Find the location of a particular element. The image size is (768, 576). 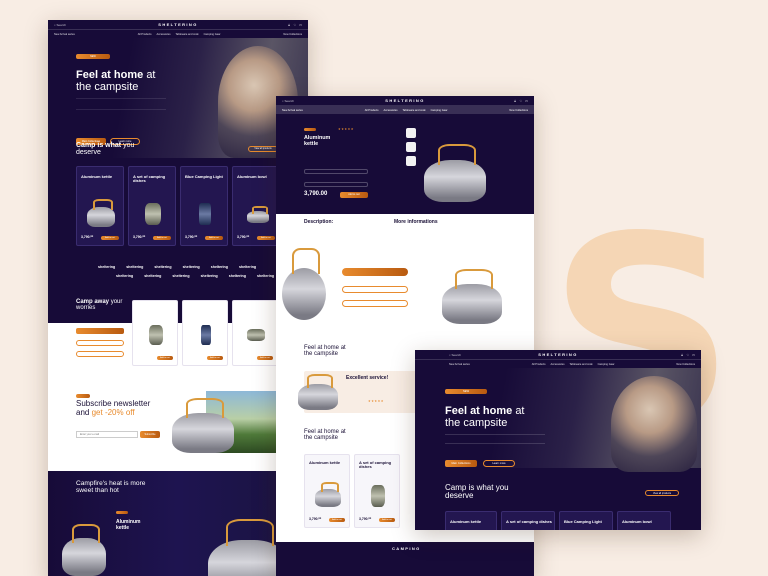

more-info-heading: More informations is located at coordinates (416, 222).